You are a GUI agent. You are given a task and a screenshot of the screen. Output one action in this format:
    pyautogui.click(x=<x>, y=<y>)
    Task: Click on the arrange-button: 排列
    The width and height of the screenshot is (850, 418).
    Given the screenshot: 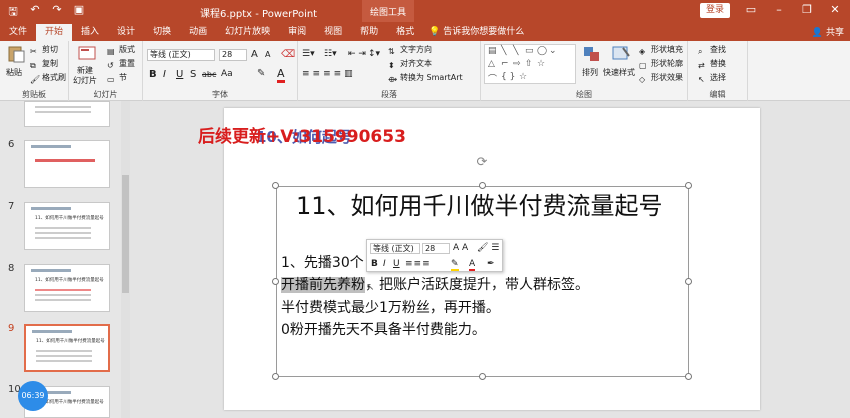 What is the action you would take?
    pyautogui.click(x=590, y=72)
    